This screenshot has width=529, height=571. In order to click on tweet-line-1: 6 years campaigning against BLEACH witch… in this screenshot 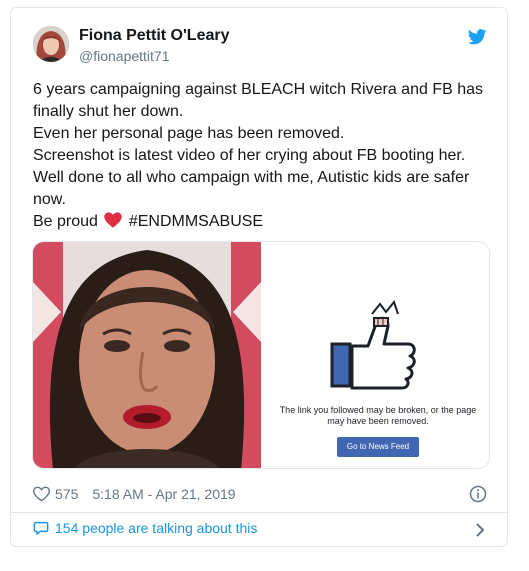, I will do `click(258, 100)`.